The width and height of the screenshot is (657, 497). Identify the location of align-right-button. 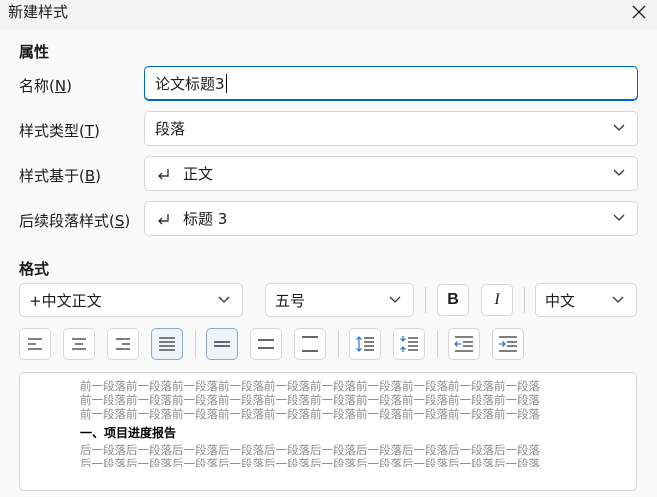
(123, 344).